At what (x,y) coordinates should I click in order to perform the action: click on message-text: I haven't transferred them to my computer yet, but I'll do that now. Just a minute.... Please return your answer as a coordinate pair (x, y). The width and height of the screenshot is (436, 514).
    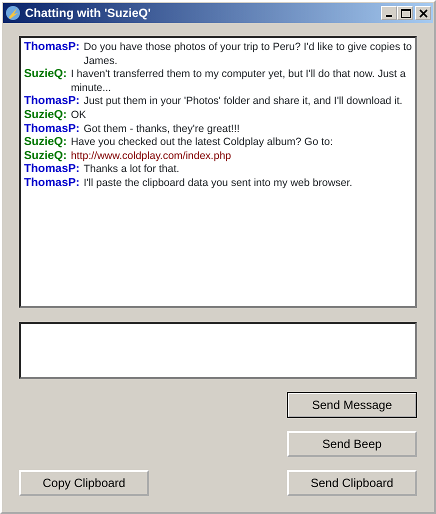
    Looking at the image, I should click on (238, 82).